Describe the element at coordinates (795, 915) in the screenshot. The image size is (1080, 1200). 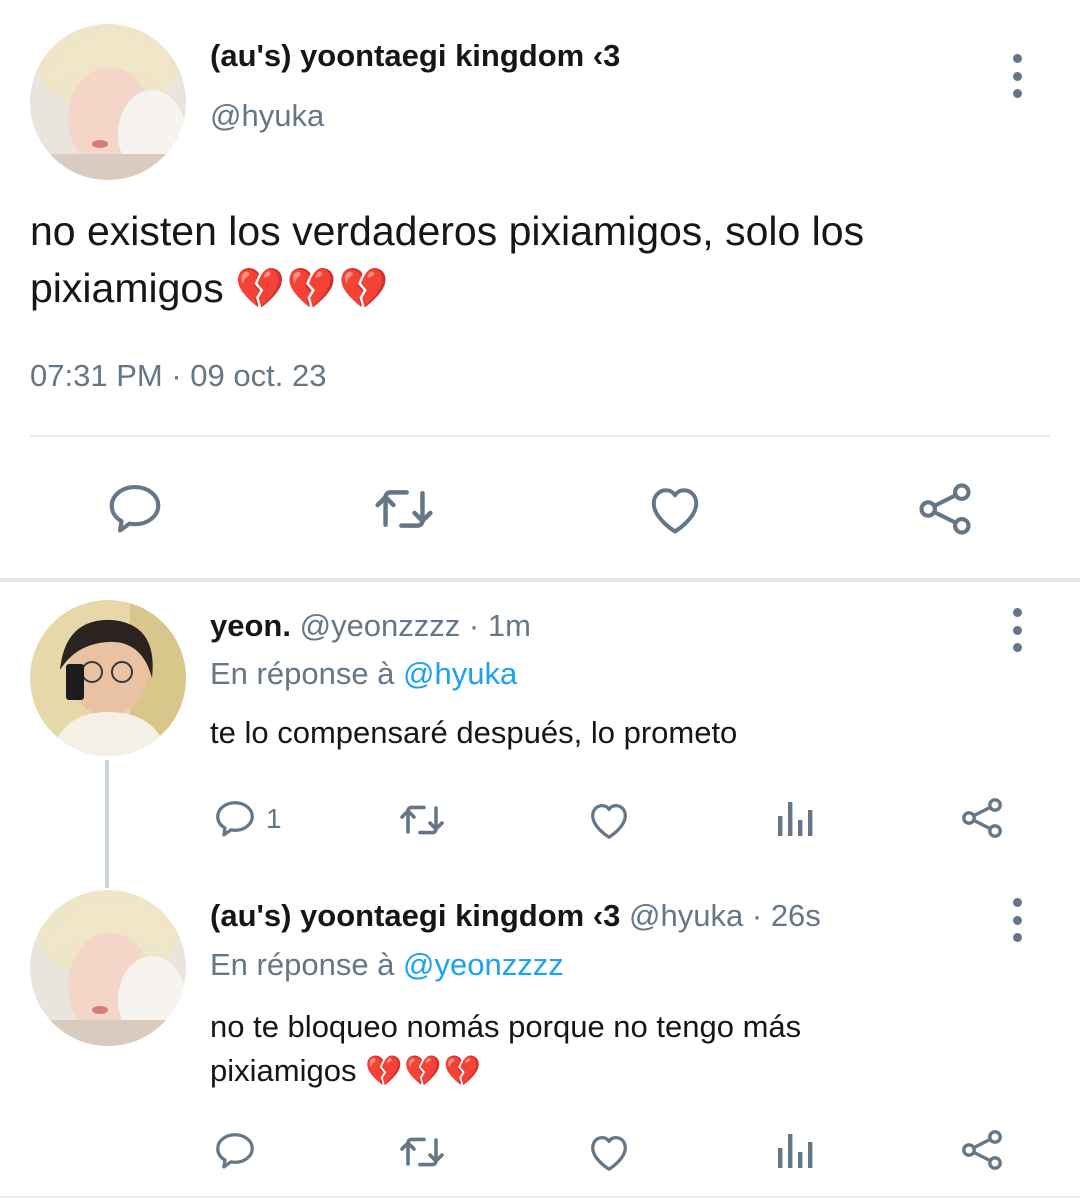
I see `reply2-time: 26s` at that location.